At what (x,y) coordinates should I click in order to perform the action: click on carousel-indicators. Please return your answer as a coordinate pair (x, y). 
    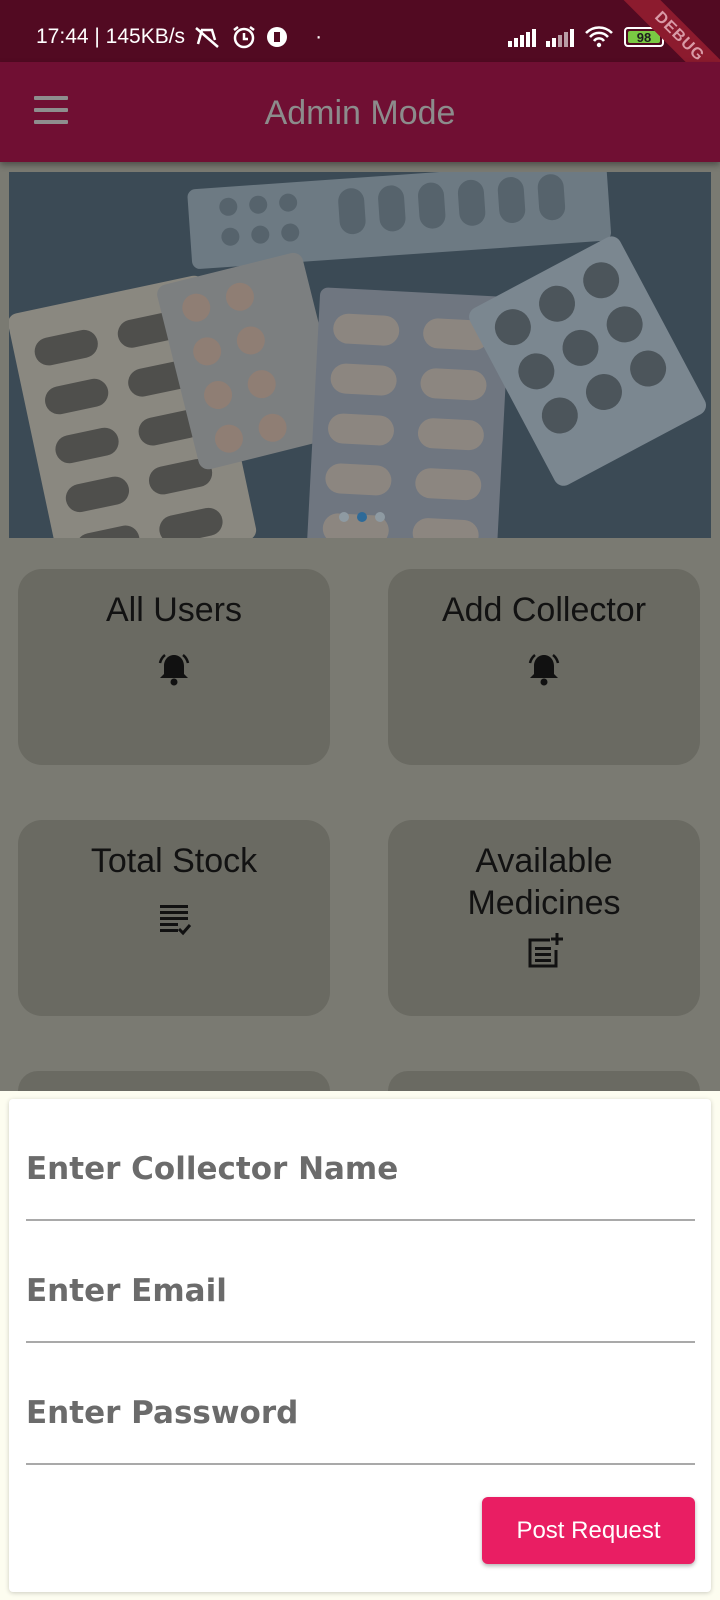
    Looking at the image, I should click on (362, 517).